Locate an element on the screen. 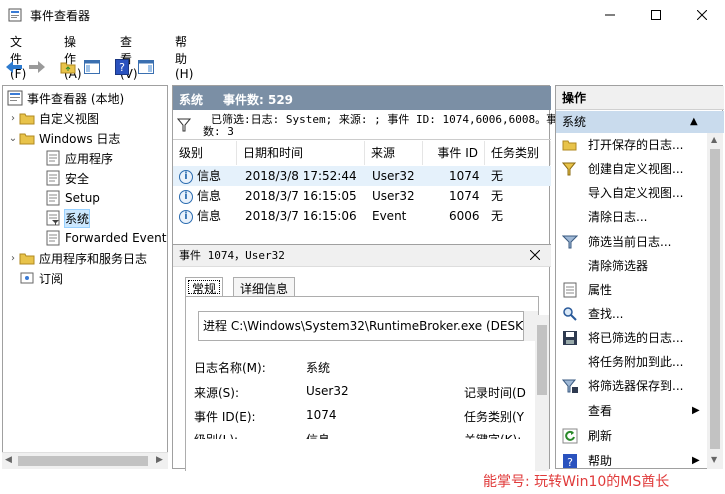 The image size is (725, 494). collapse-up-icon: ▲ is located at coordinates (694, 122).